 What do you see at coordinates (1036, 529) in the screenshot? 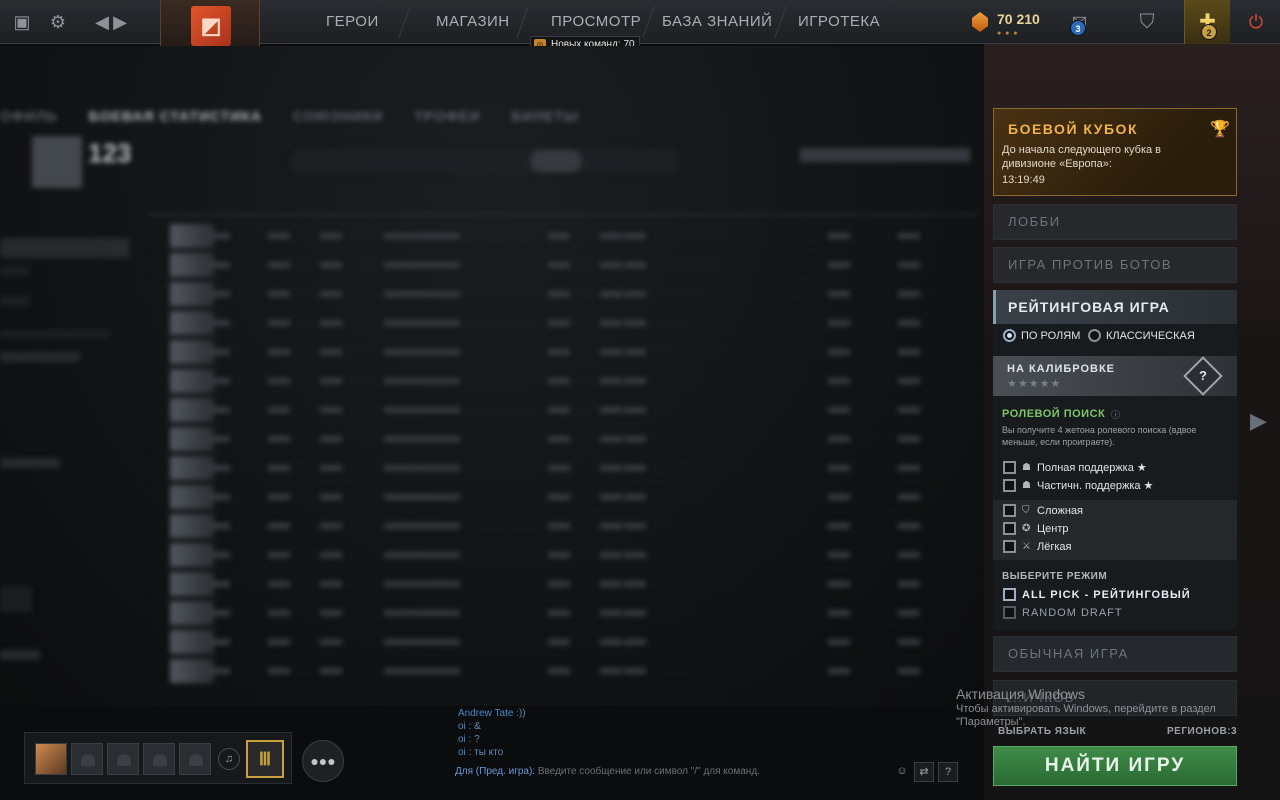
I see `role-mid-checkbox: ✪ Центр` at bounding box center [1036, 529].